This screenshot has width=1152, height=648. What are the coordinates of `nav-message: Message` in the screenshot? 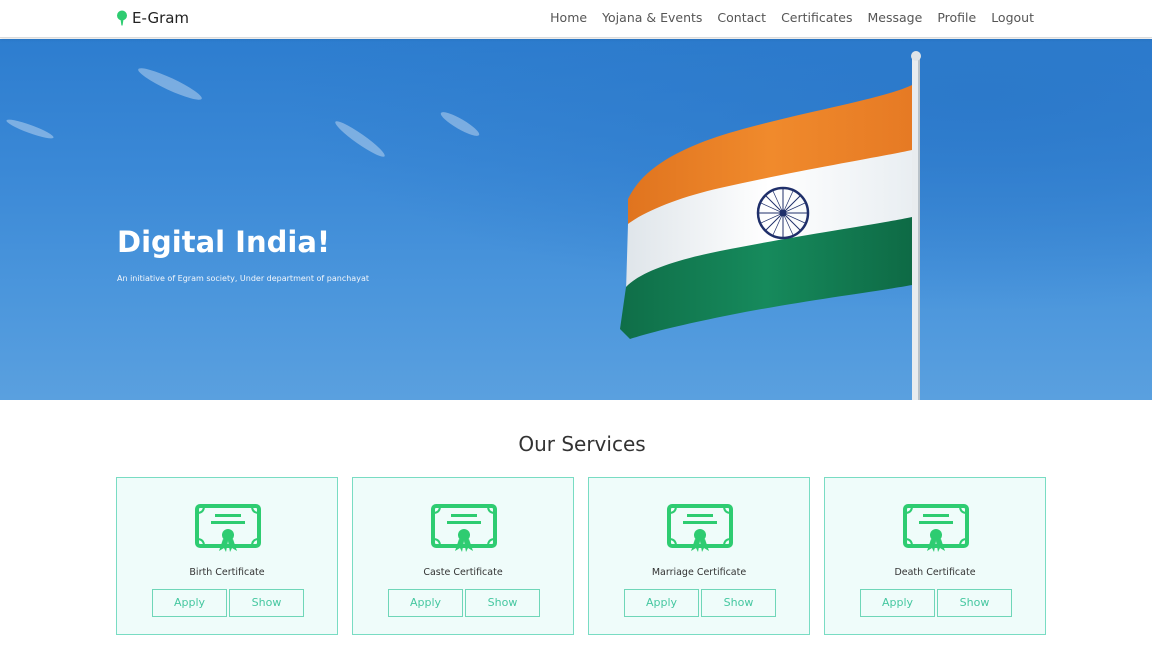 It's located at (895, 17).